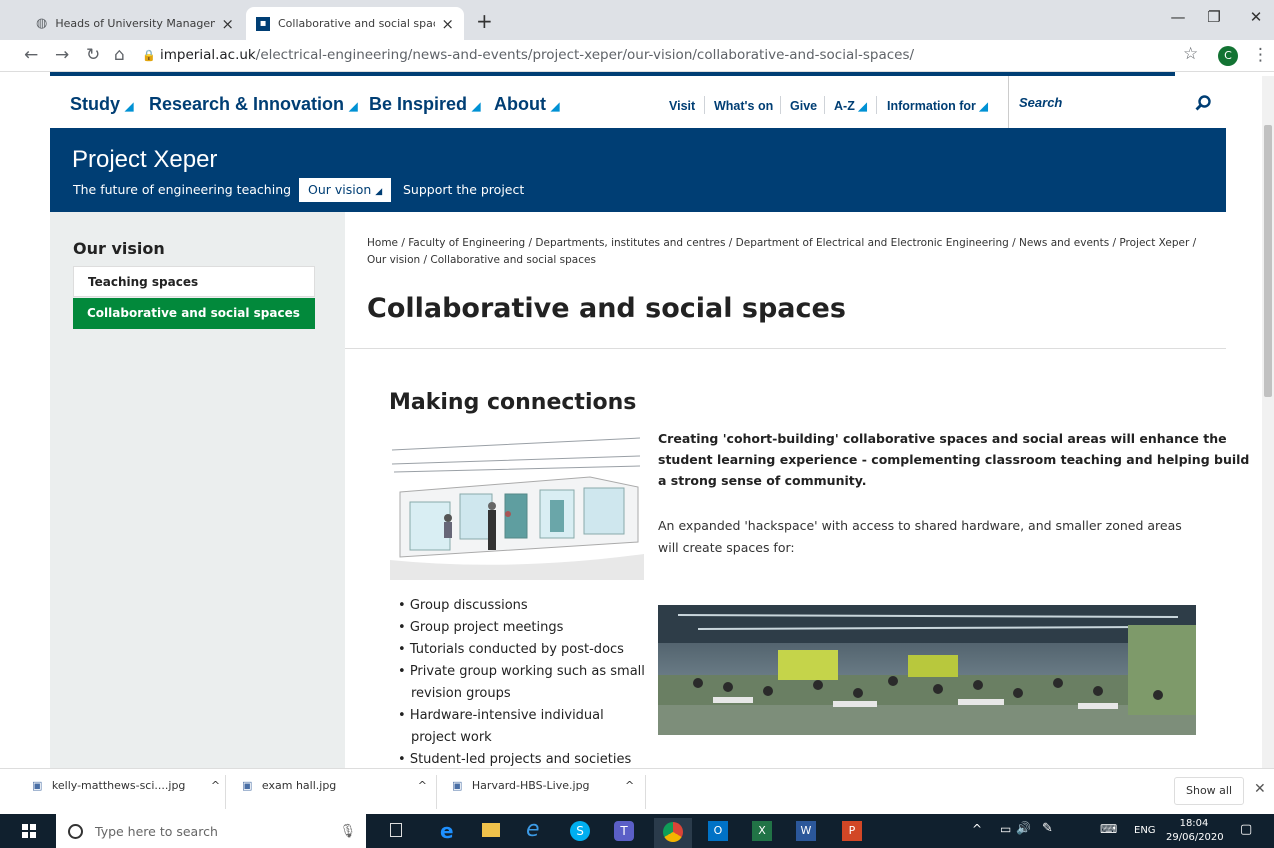  I want to click on menu-kebab-icon: ⋮, so click(1260, 55).